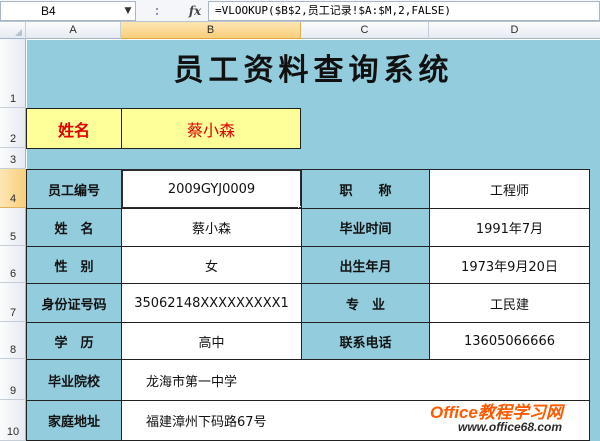 The image size is (600, 441). What do you see at coordinates (211, 189) in the screenshot?
I see `value-employee-number: 2009GYJ0009` at bounding box center [211, 189].